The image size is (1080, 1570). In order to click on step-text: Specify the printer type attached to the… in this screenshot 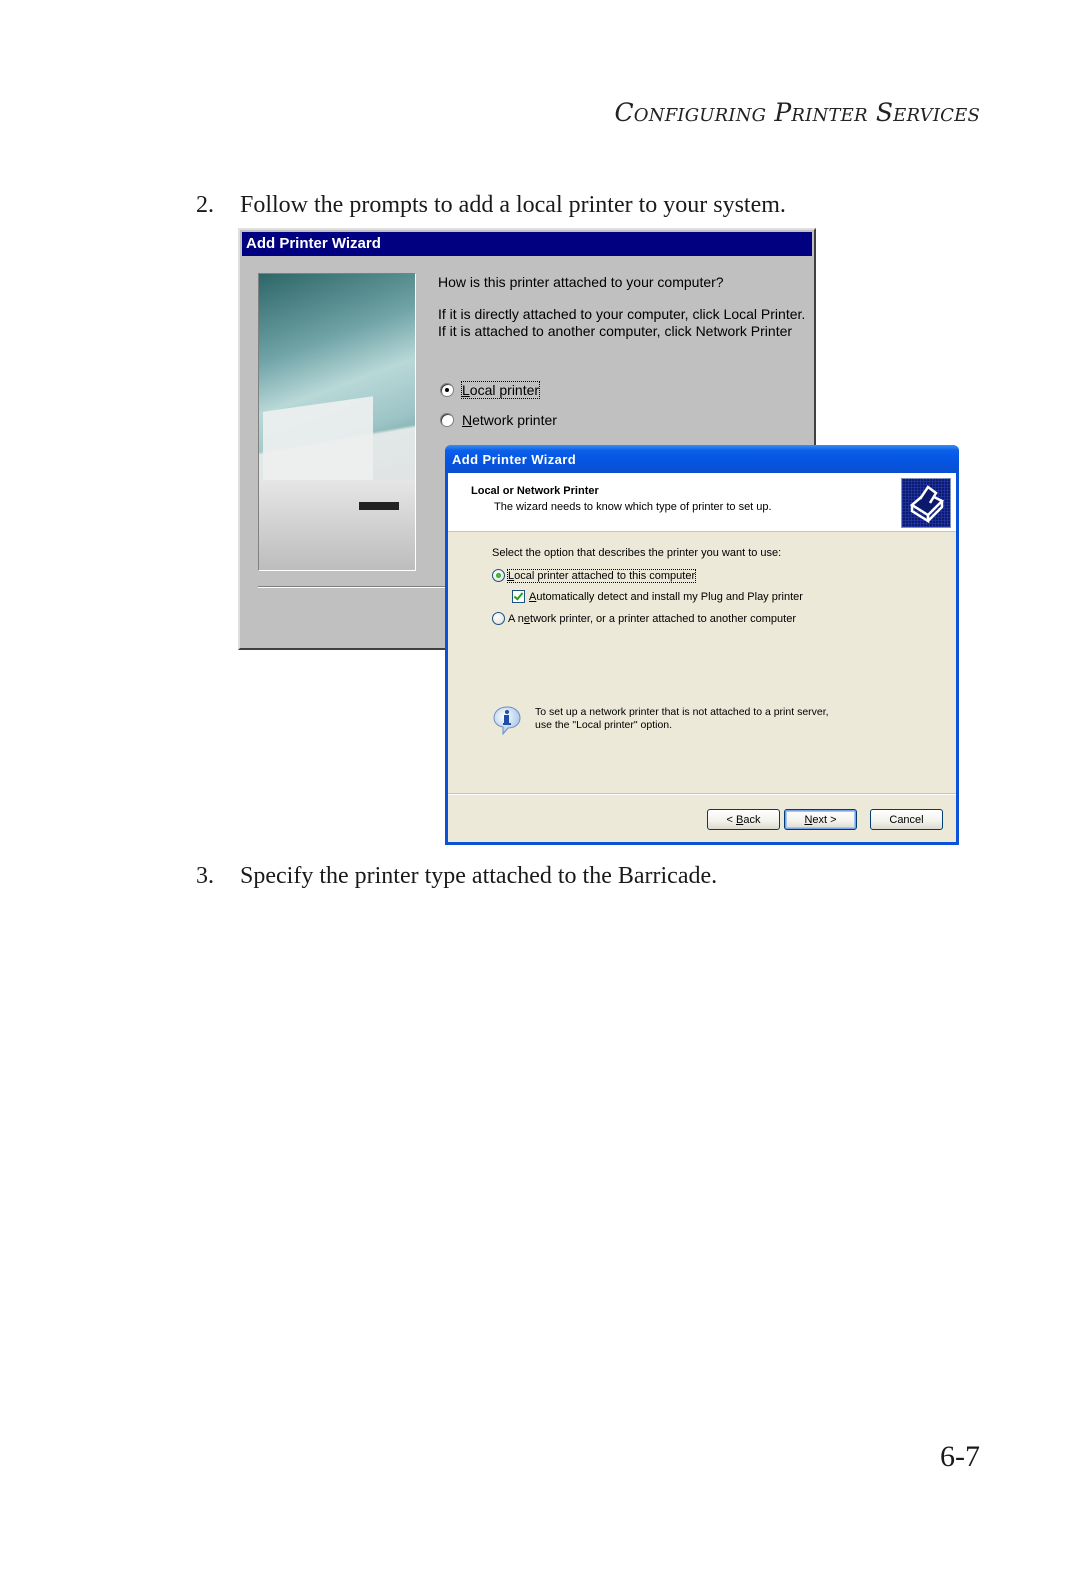, I will do `click(479, 876)`.